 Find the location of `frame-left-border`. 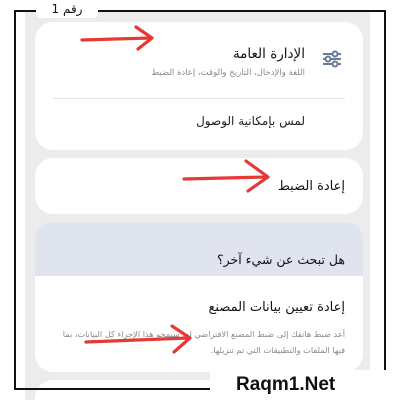

frame-left-border is located at coordinates (15, 200).